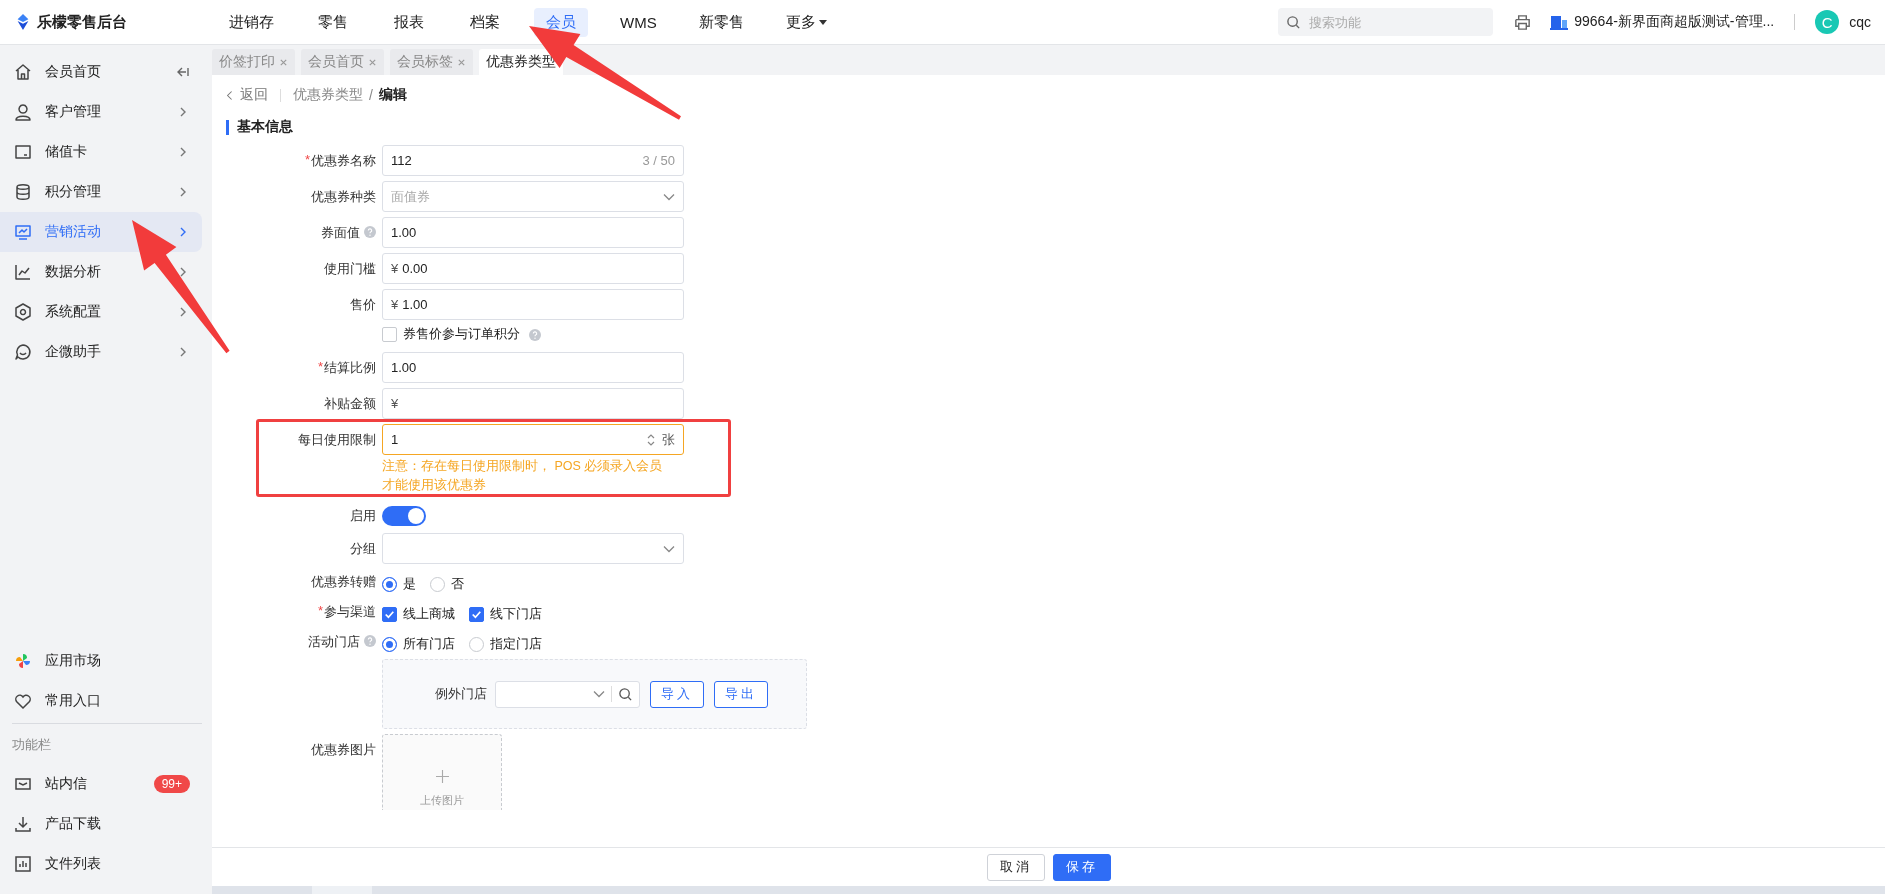 This screenshot has height=894, width=1885. What do you see at coordinates (183, 72) in the screenshot?
I see `collapse-icon` at bounding box center [183, 72].